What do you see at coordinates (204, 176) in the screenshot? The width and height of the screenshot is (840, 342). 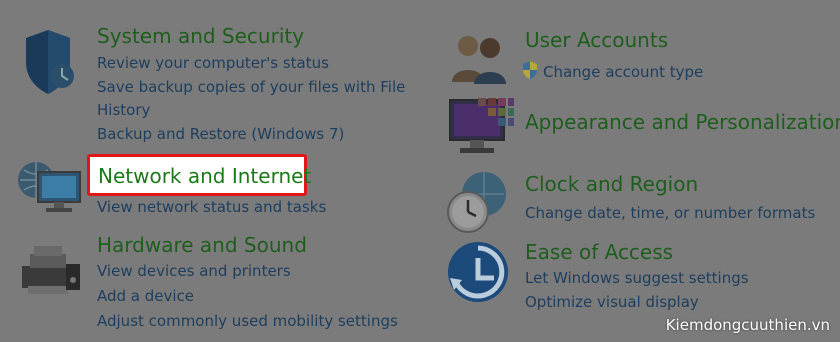 I see `network-internet-title: Network and Internet` at bounding box center [204, 176].